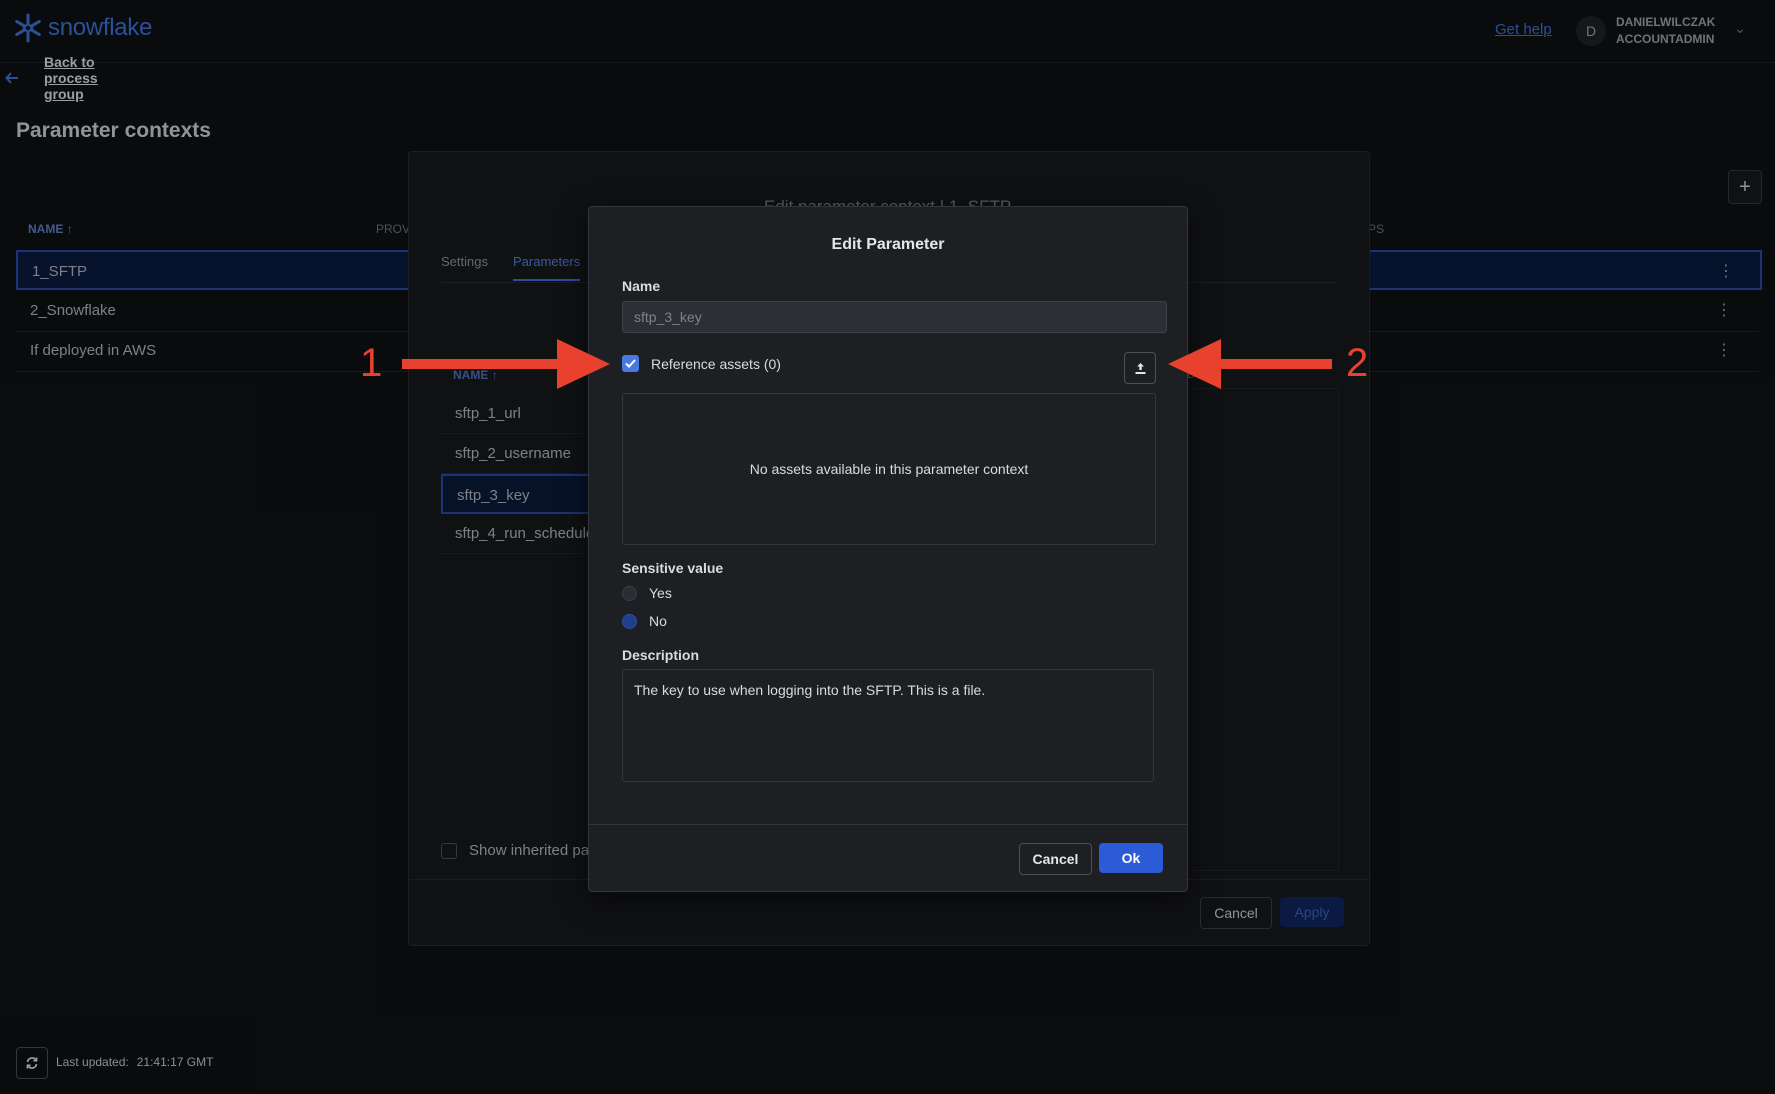 The width and height of the screenshot is (1775, 1094). Describe the element at coordinates (1131, 858) in the screenshot. I see `ok-button: Ok` at that location.